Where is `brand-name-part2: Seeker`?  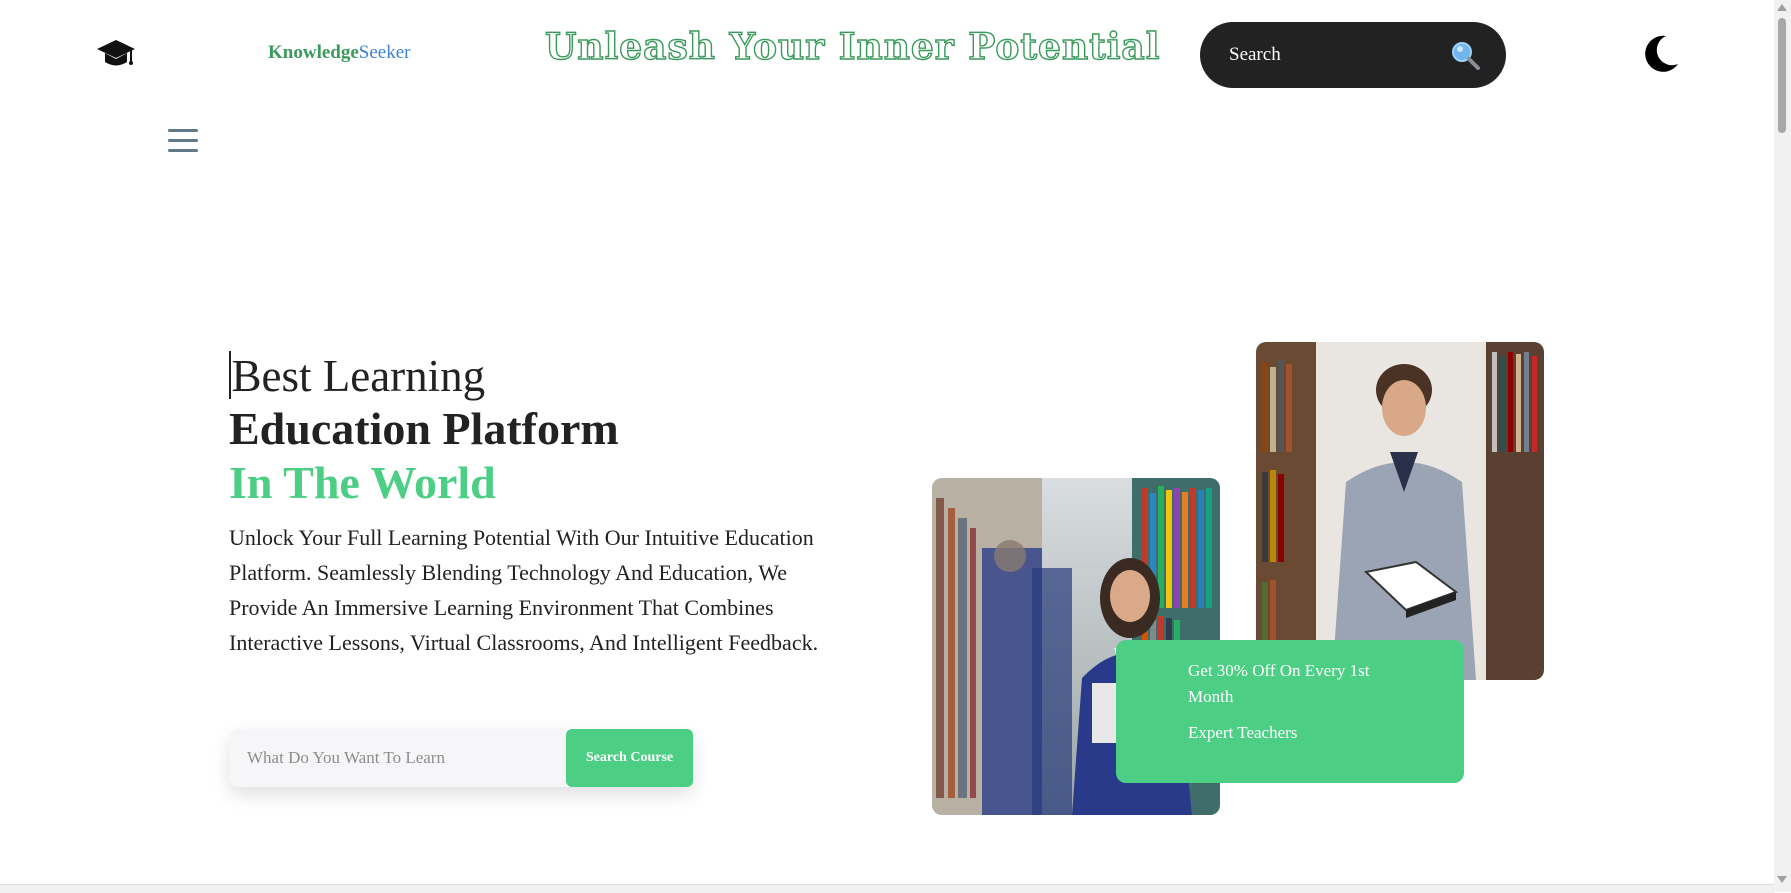
brand-name-part2: Seeker is located at coordinates (384, 52).